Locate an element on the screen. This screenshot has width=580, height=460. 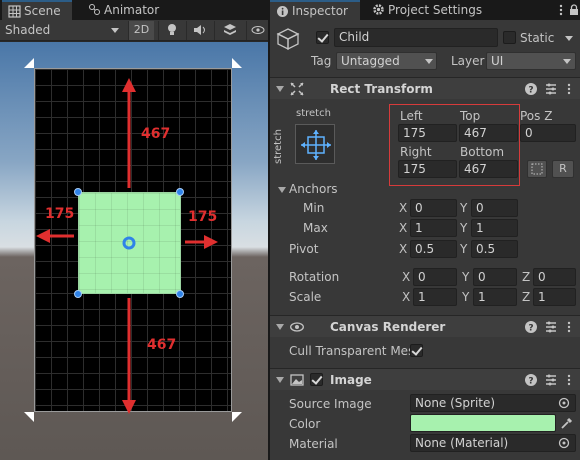
canvas-renderer-title: Canvas Renderer is located at coordinates (388, 327).